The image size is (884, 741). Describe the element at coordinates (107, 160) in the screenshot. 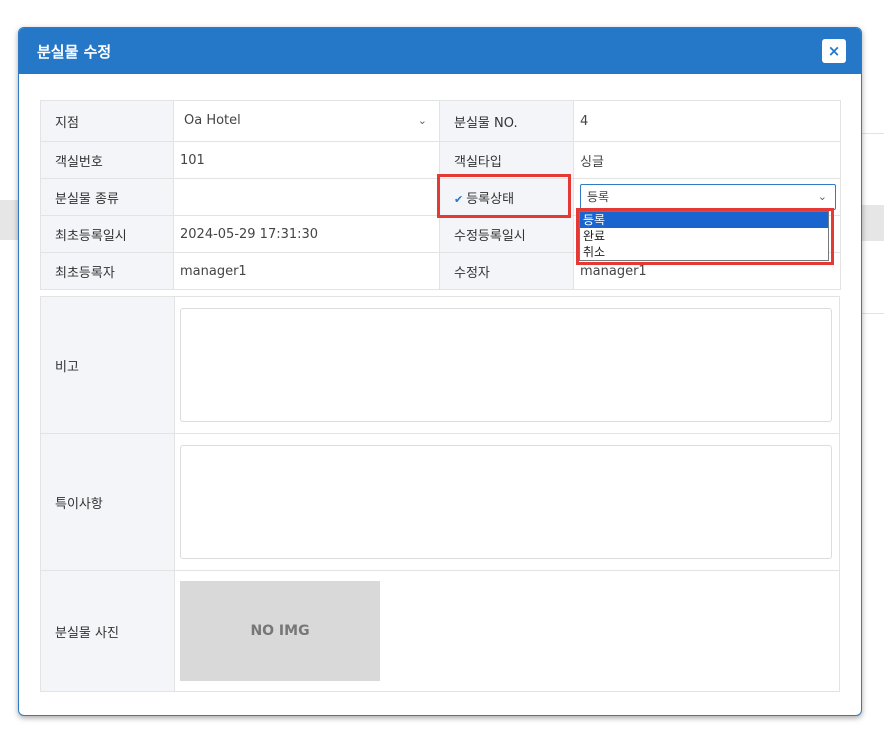

I see `room-no-label: 객실번호` at that location.